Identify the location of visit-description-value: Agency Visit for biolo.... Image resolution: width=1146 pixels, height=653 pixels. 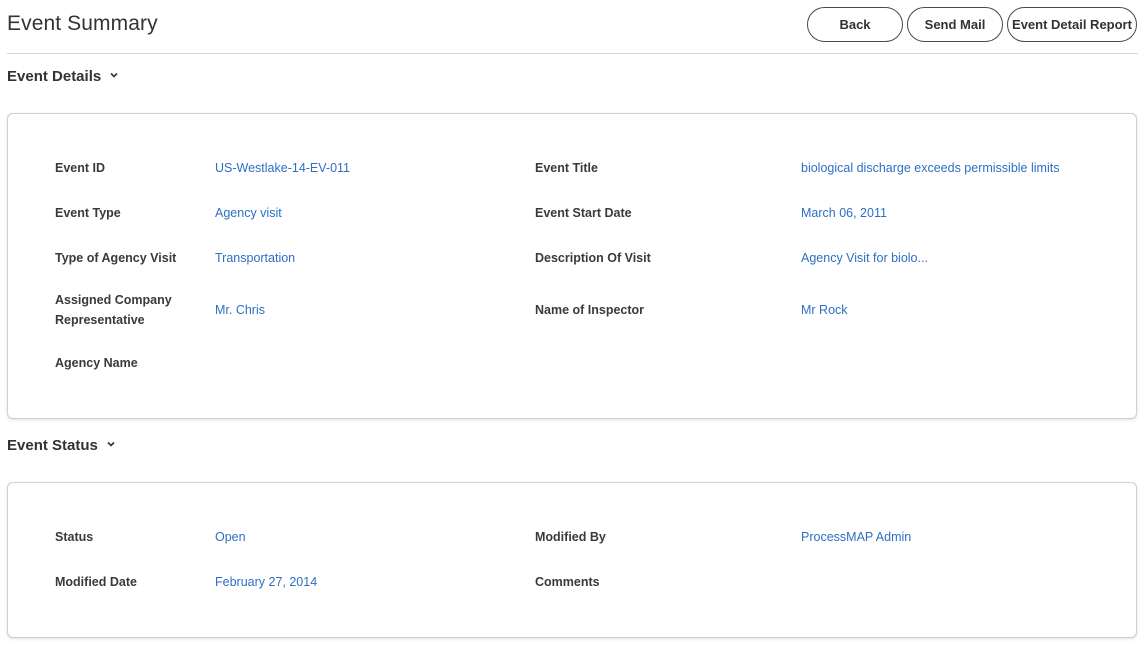
(864, 258).